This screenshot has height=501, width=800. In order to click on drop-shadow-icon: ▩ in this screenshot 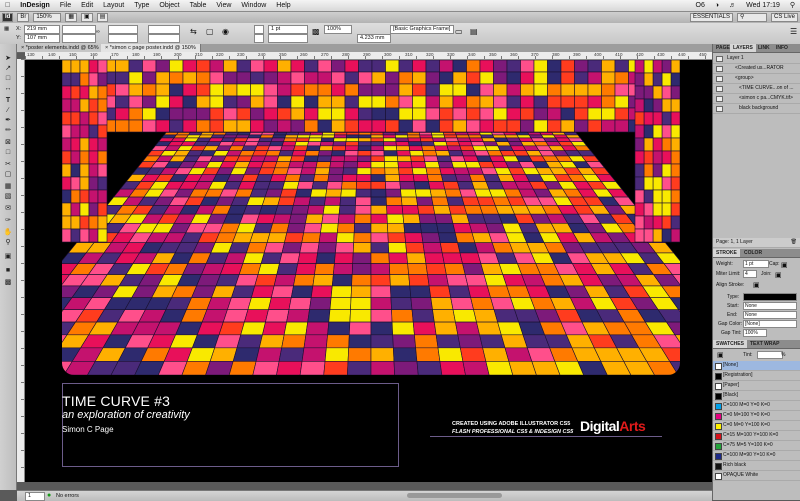, I will do `click(316, 31)`.